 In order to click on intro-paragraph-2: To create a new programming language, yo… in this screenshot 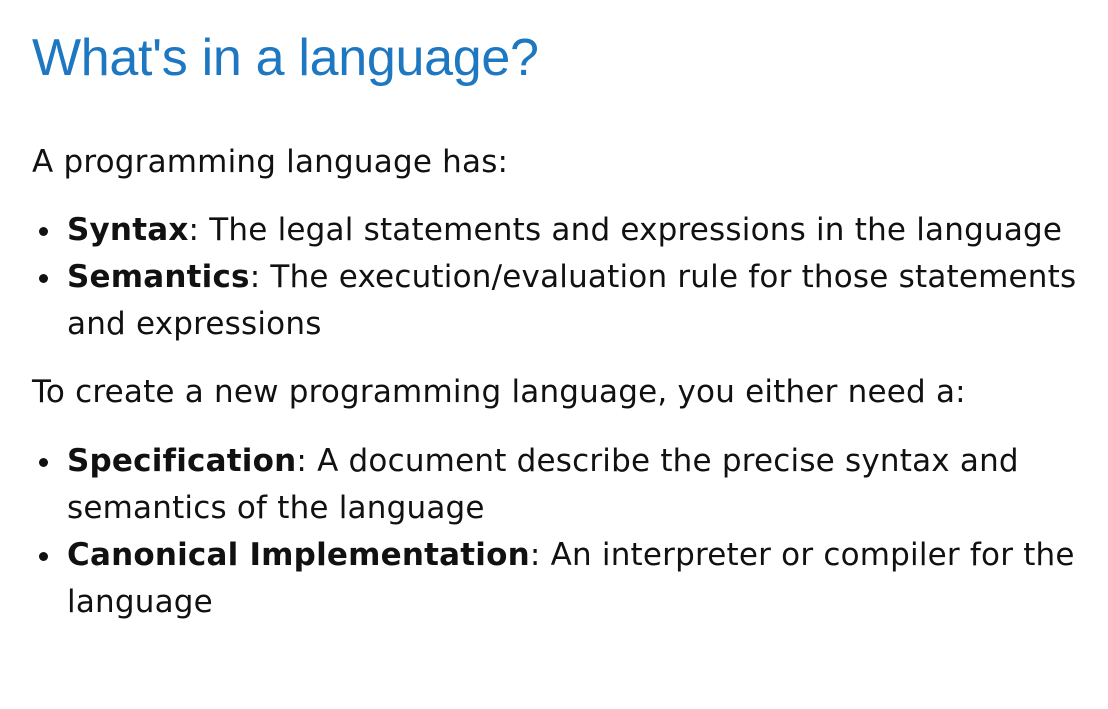, I will do `click(499, 392)`.